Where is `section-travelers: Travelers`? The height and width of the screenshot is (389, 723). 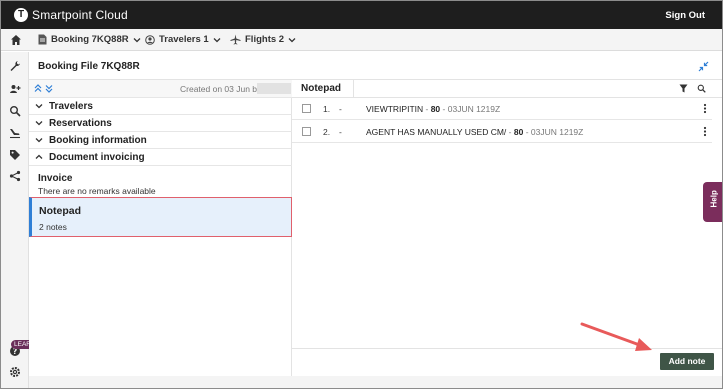 section-travelers: Travelers is located at coordinates (160, 106).